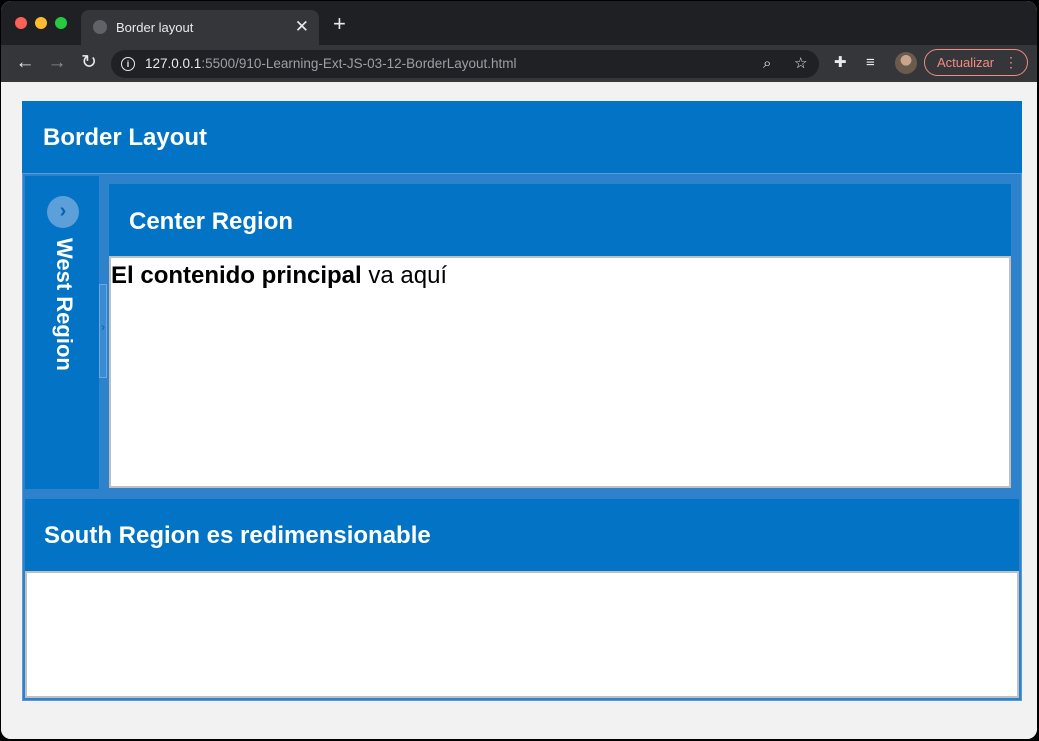  I want to click on more-menu-icon: ⋮, so click(1011, 62).